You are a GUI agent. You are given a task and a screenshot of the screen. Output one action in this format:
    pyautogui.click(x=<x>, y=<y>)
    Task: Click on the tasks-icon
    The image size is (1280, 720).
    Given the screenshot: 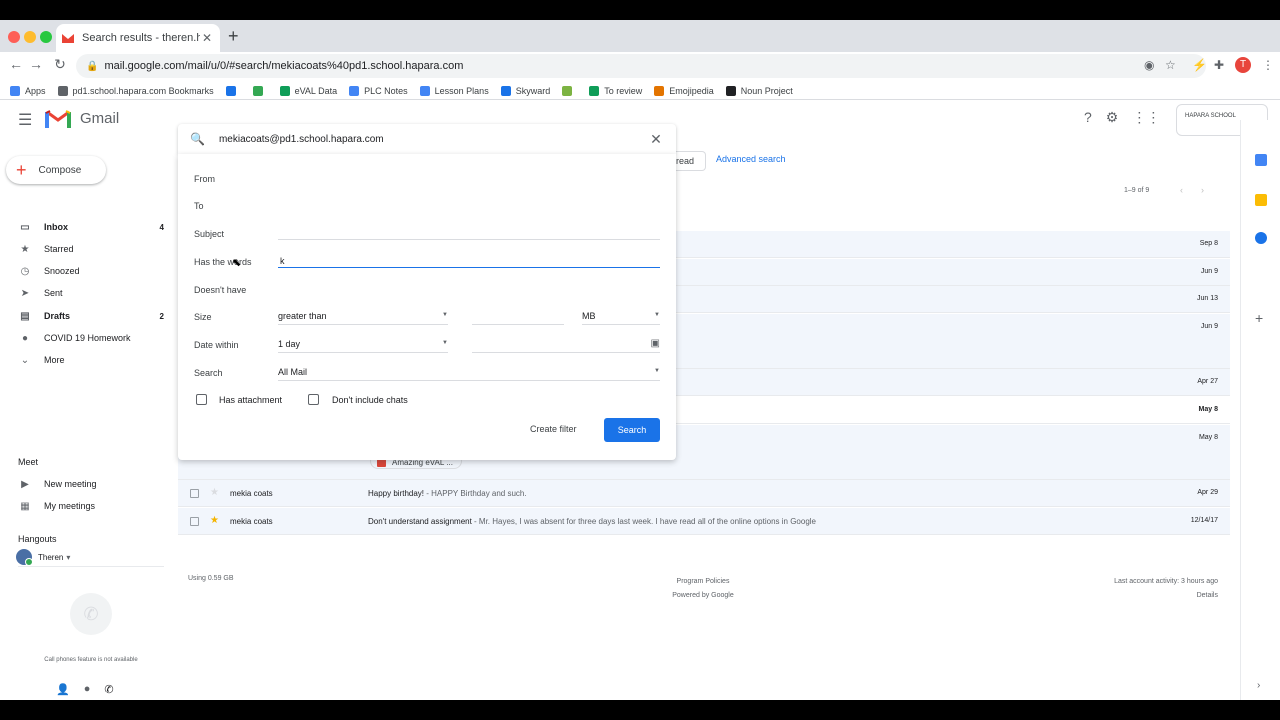 What is the action you would take?
    pyautogui.click(x=1261, y=238)
    